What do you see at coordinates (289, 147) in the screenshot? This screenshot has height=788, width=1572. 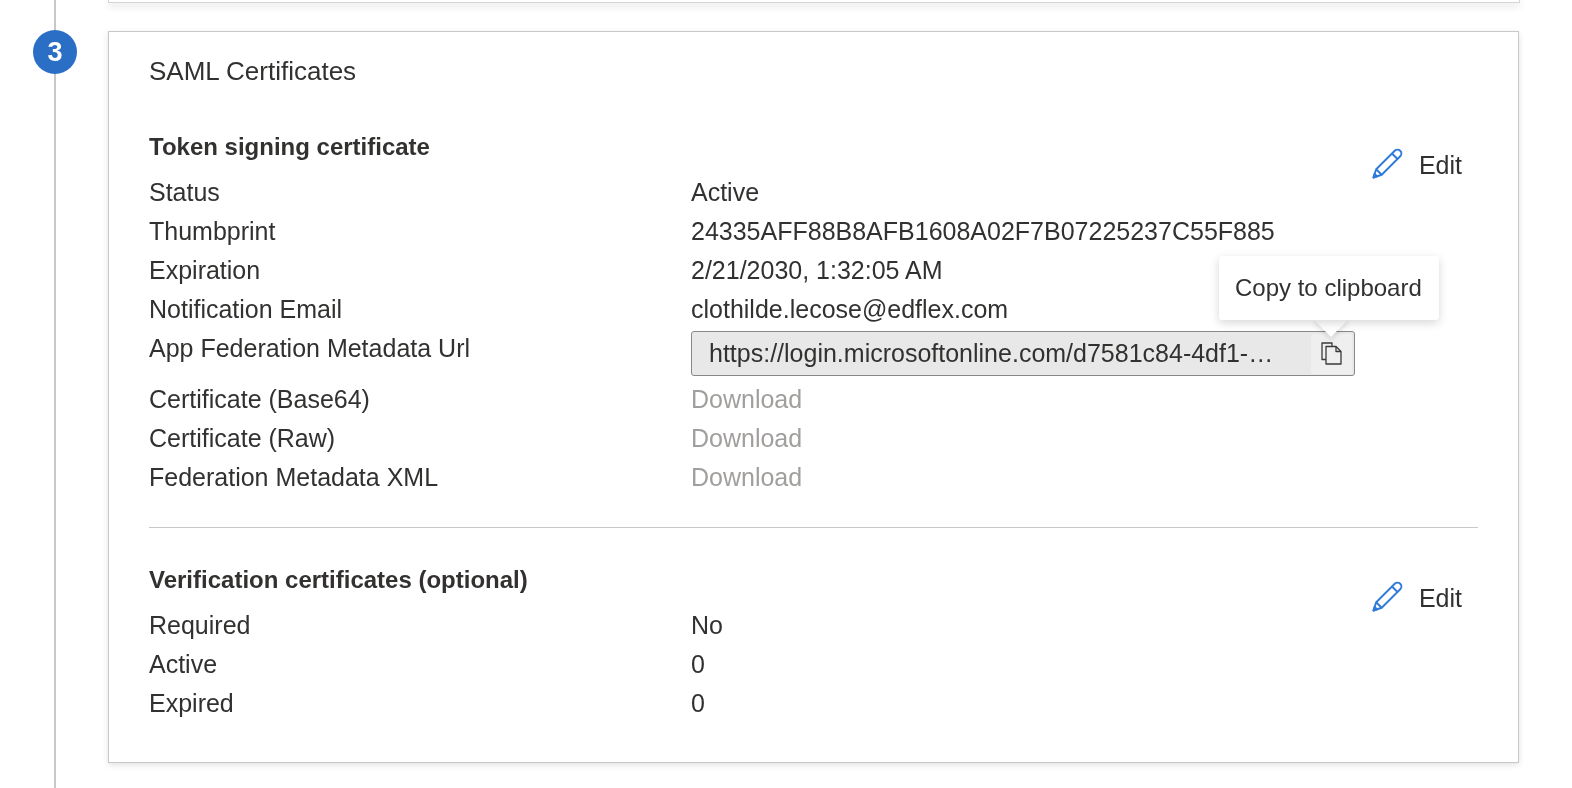 I see `section-heading: Token signing certificate` at bounding box center [289, 147].